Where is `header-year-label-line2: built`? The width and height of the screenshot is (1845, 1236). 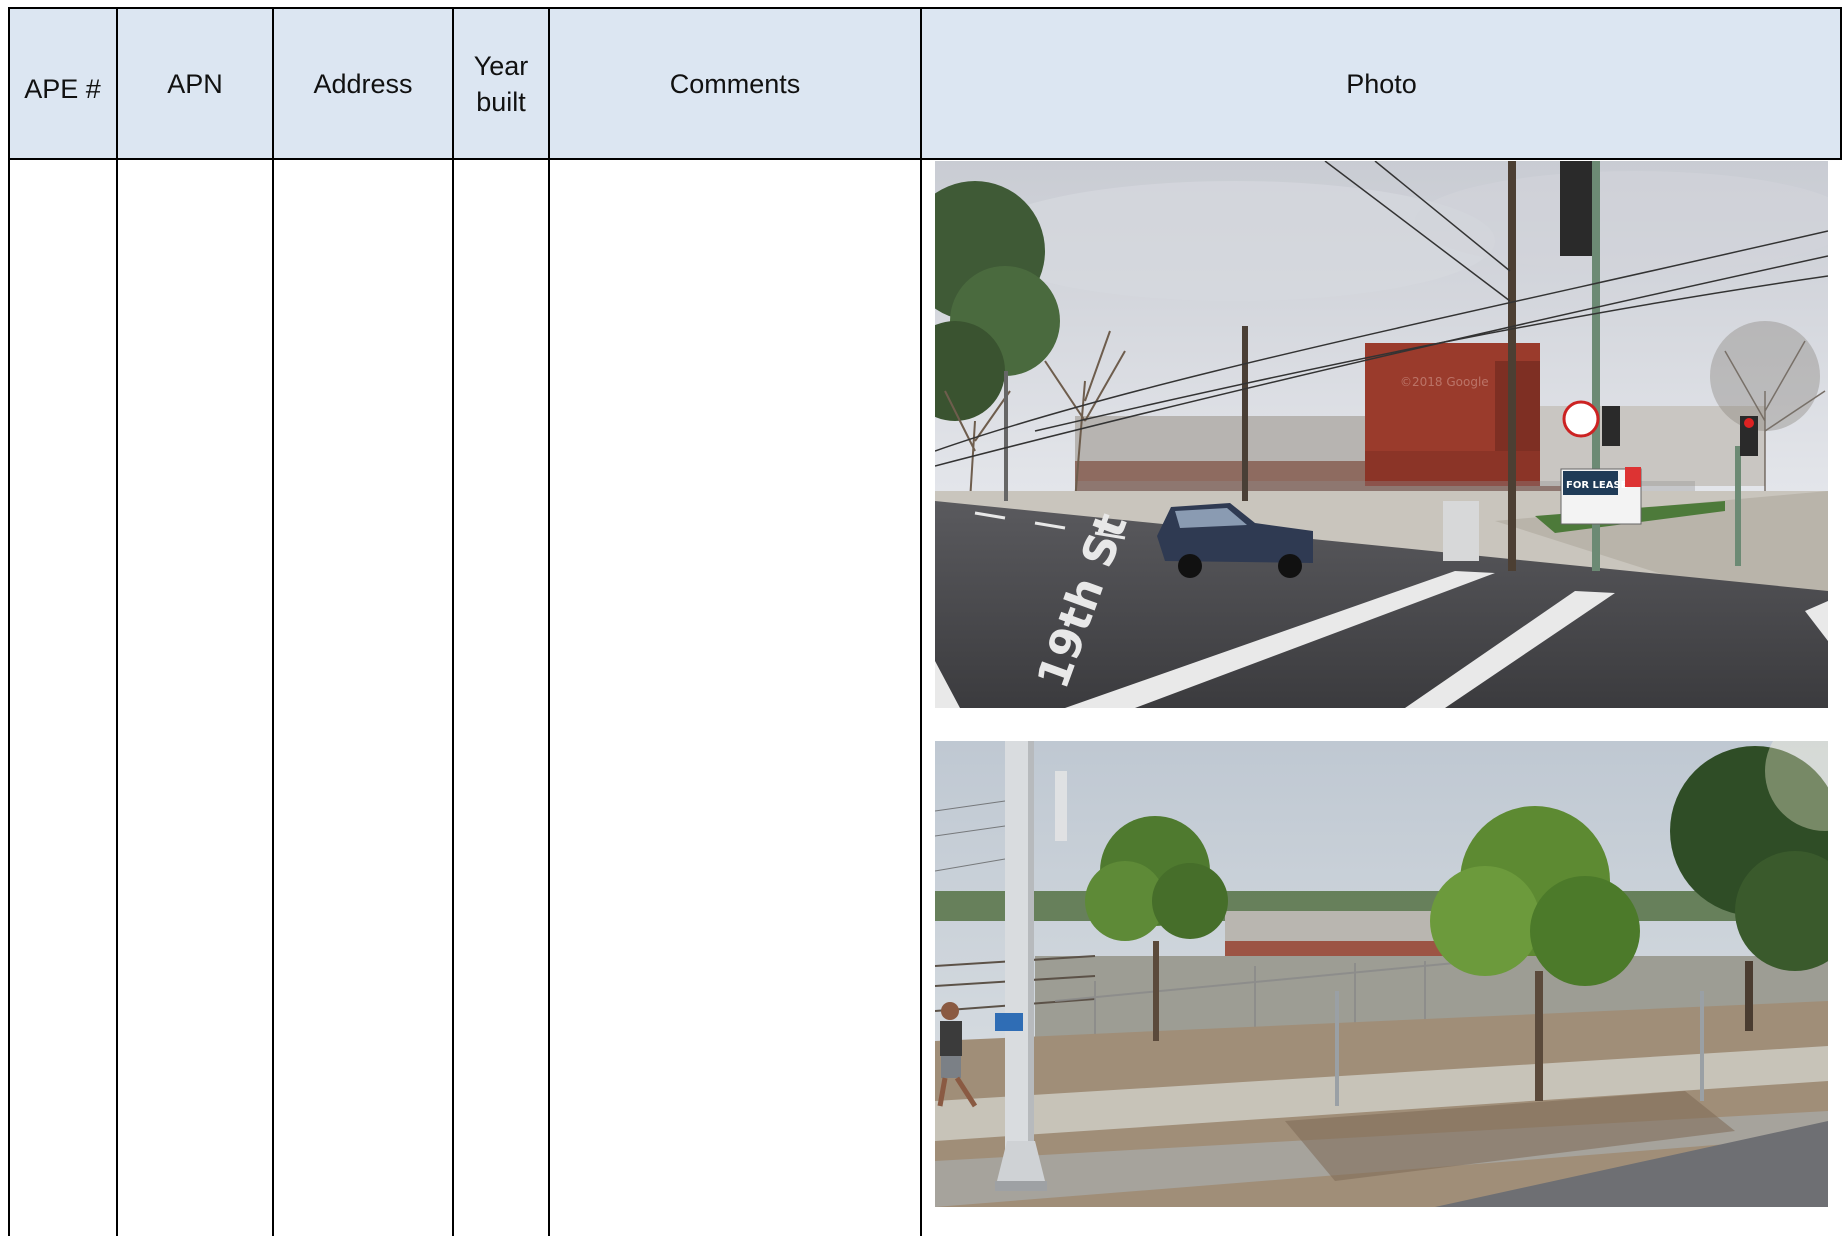
header-year-label-line2: built is located at coordinates (501, 101).